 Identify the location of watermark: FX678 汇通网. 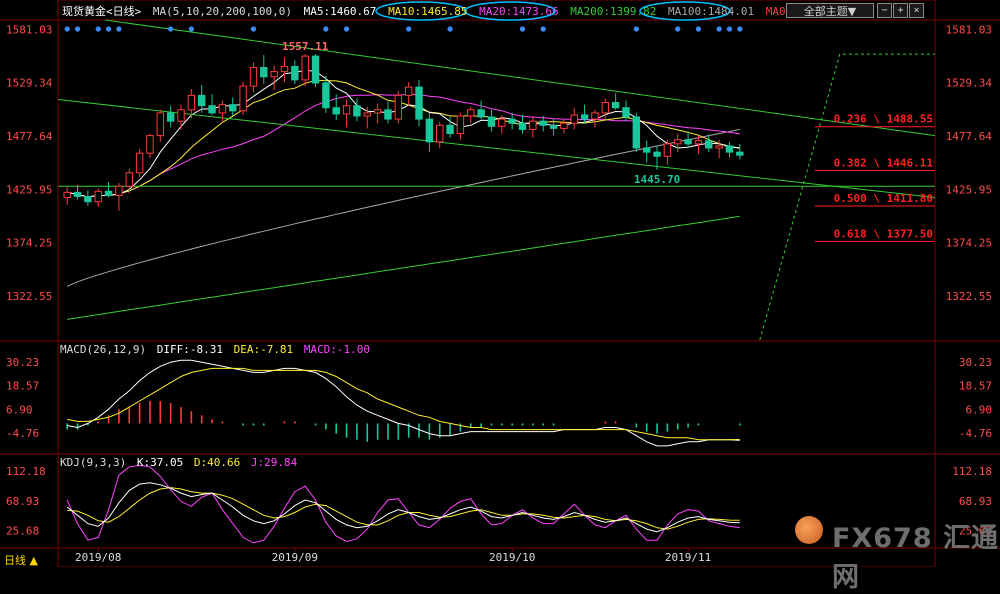
(916, 558).